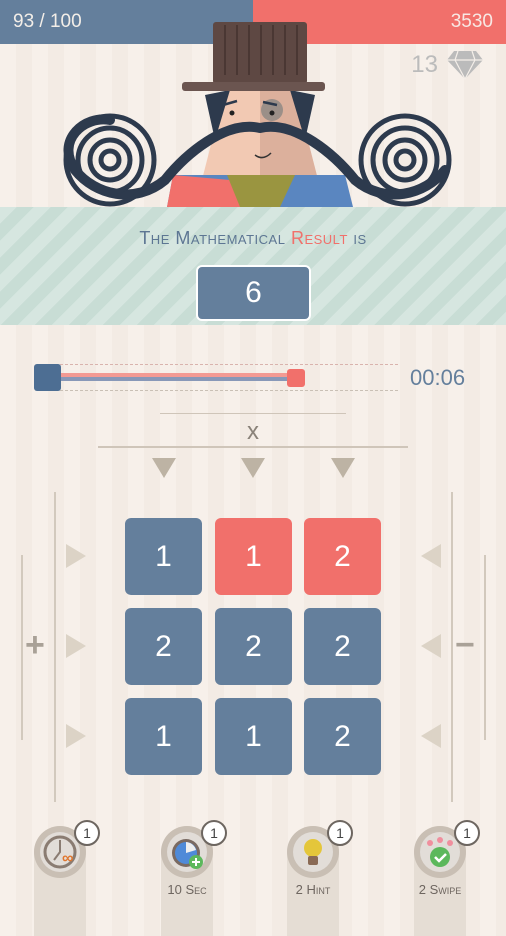 This screenshot has height=936, width=506. What do you see at coordinates (465, 645) in the screenshot?
I see `minus-sign: −` at bounding box center [465, 645].